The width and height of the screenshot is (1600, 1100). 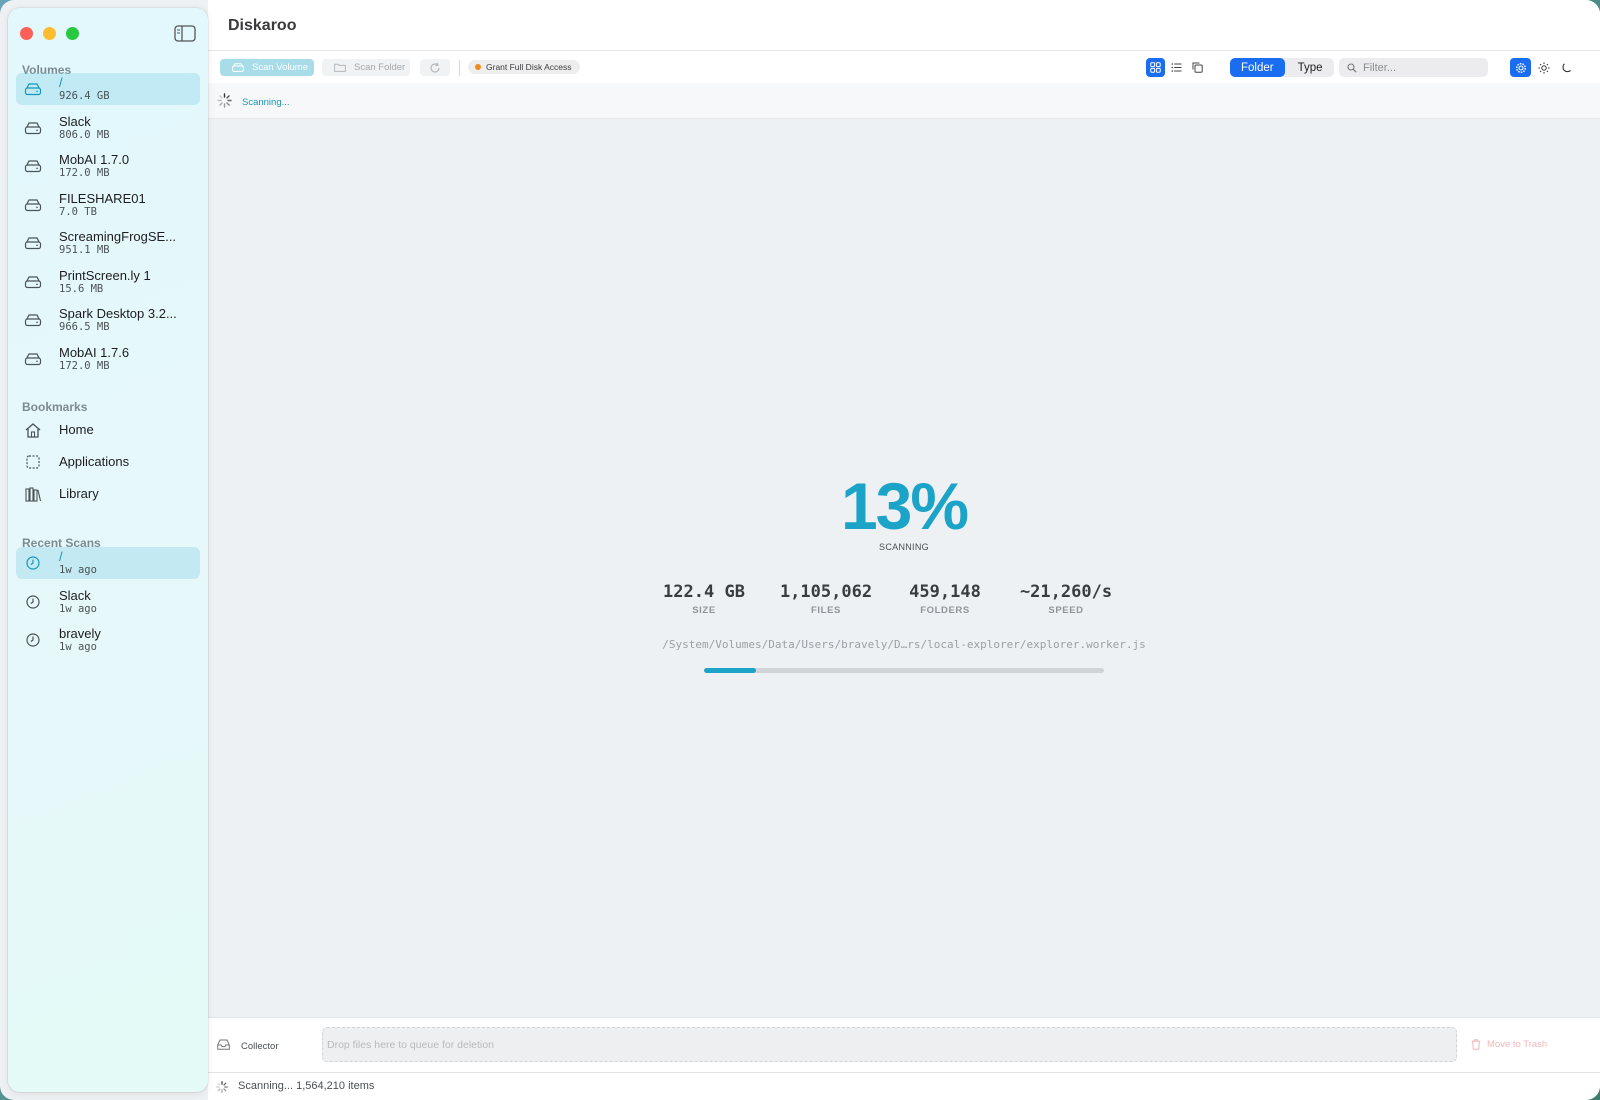 What do you see at coordinates (72, 33) in the screenshot?
I see `maximize-window-button` at bounding box center [72, 33].